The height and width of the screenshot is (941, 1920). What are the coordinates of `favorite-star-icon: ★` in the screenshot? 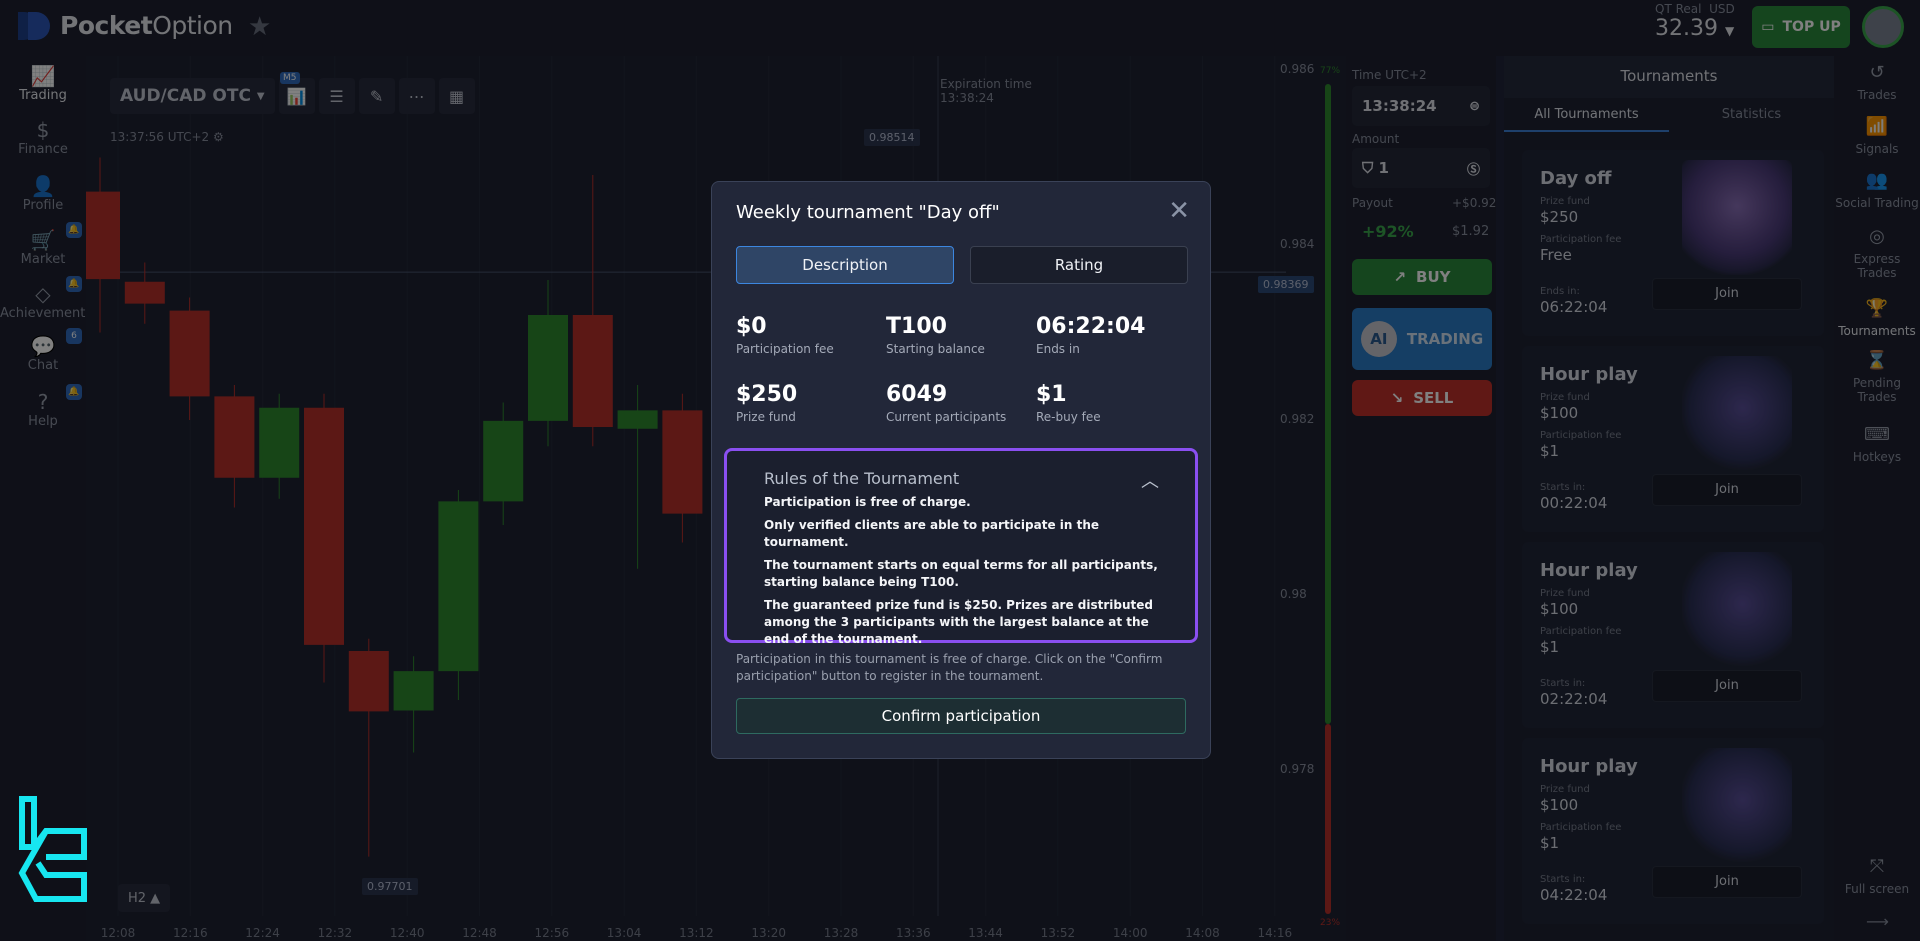 It's located at (259, 27).